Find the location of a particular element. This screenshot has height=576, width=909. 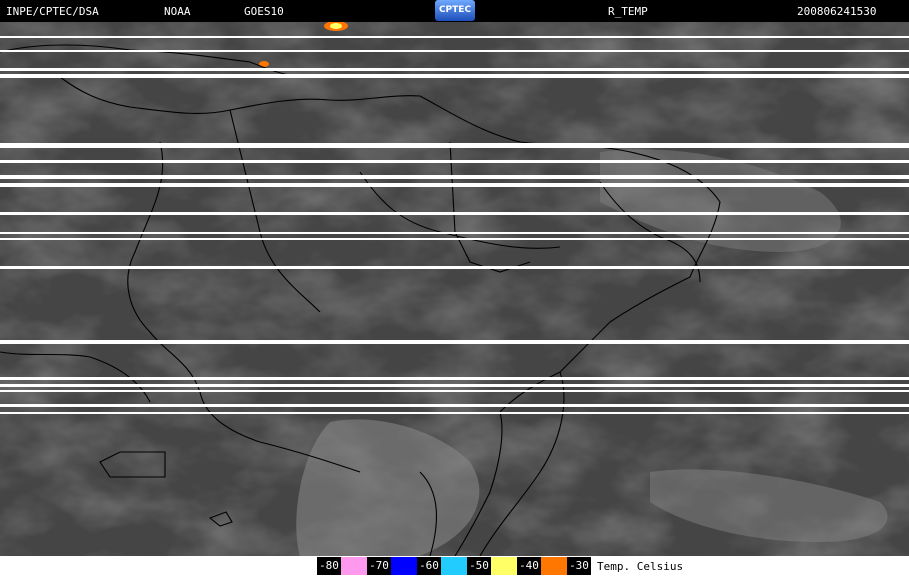

legend-label-5: -40 is located at coordinates (529, 566).